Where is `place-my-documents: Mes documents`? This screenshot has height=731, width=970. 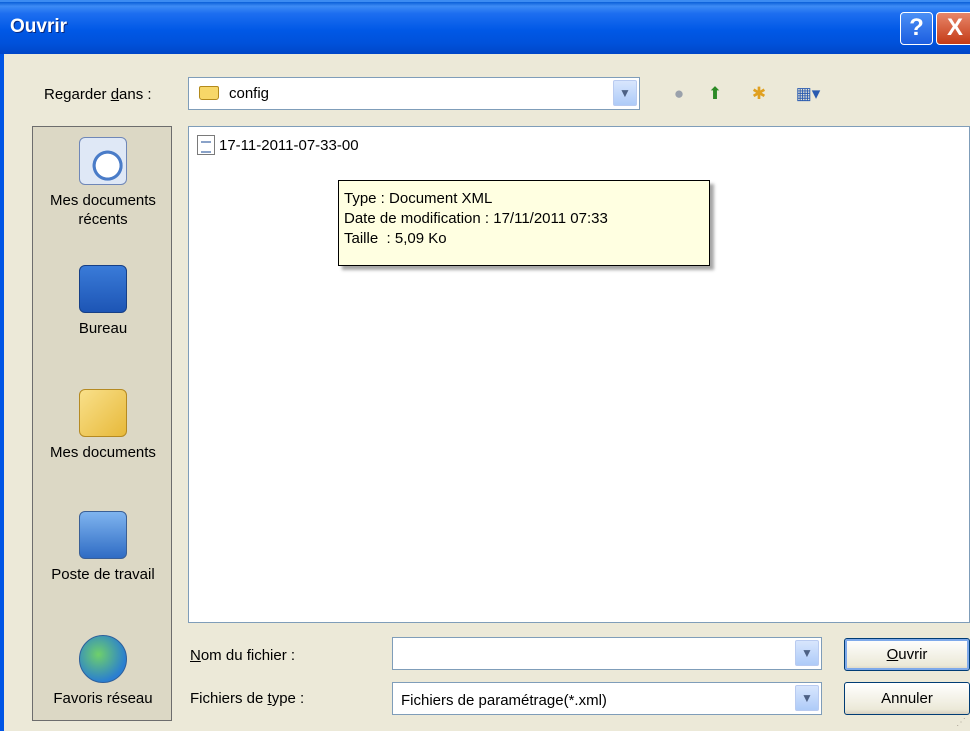
place-my-documents: Mes documents is located at coordinates (103, 425).